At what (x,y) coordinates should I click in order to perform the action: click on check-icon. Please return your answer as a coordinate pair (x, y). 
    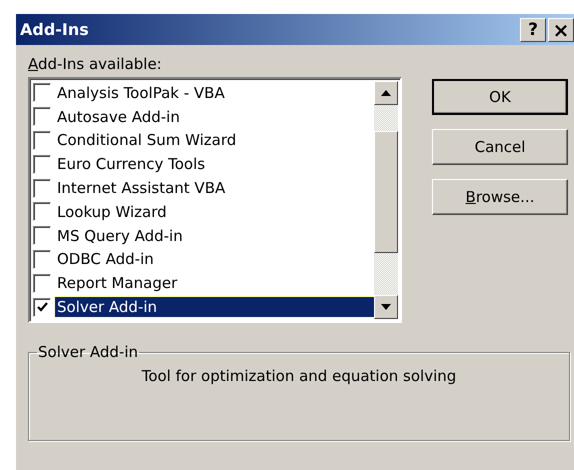
    Looking at the image, I should click on (42, 307).